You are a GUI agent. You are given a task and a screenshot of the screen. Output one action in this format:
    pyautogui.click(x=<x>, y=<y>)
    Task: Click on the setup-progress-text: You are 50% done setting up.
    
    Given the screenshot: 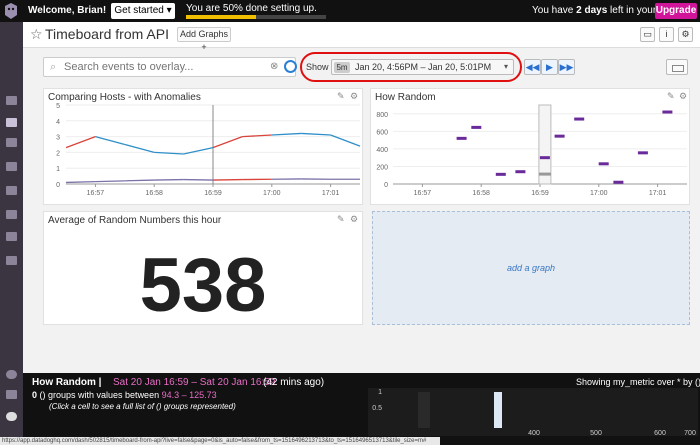 What is the action you would take?
    pyautogui.click(x=251, y=8)
    